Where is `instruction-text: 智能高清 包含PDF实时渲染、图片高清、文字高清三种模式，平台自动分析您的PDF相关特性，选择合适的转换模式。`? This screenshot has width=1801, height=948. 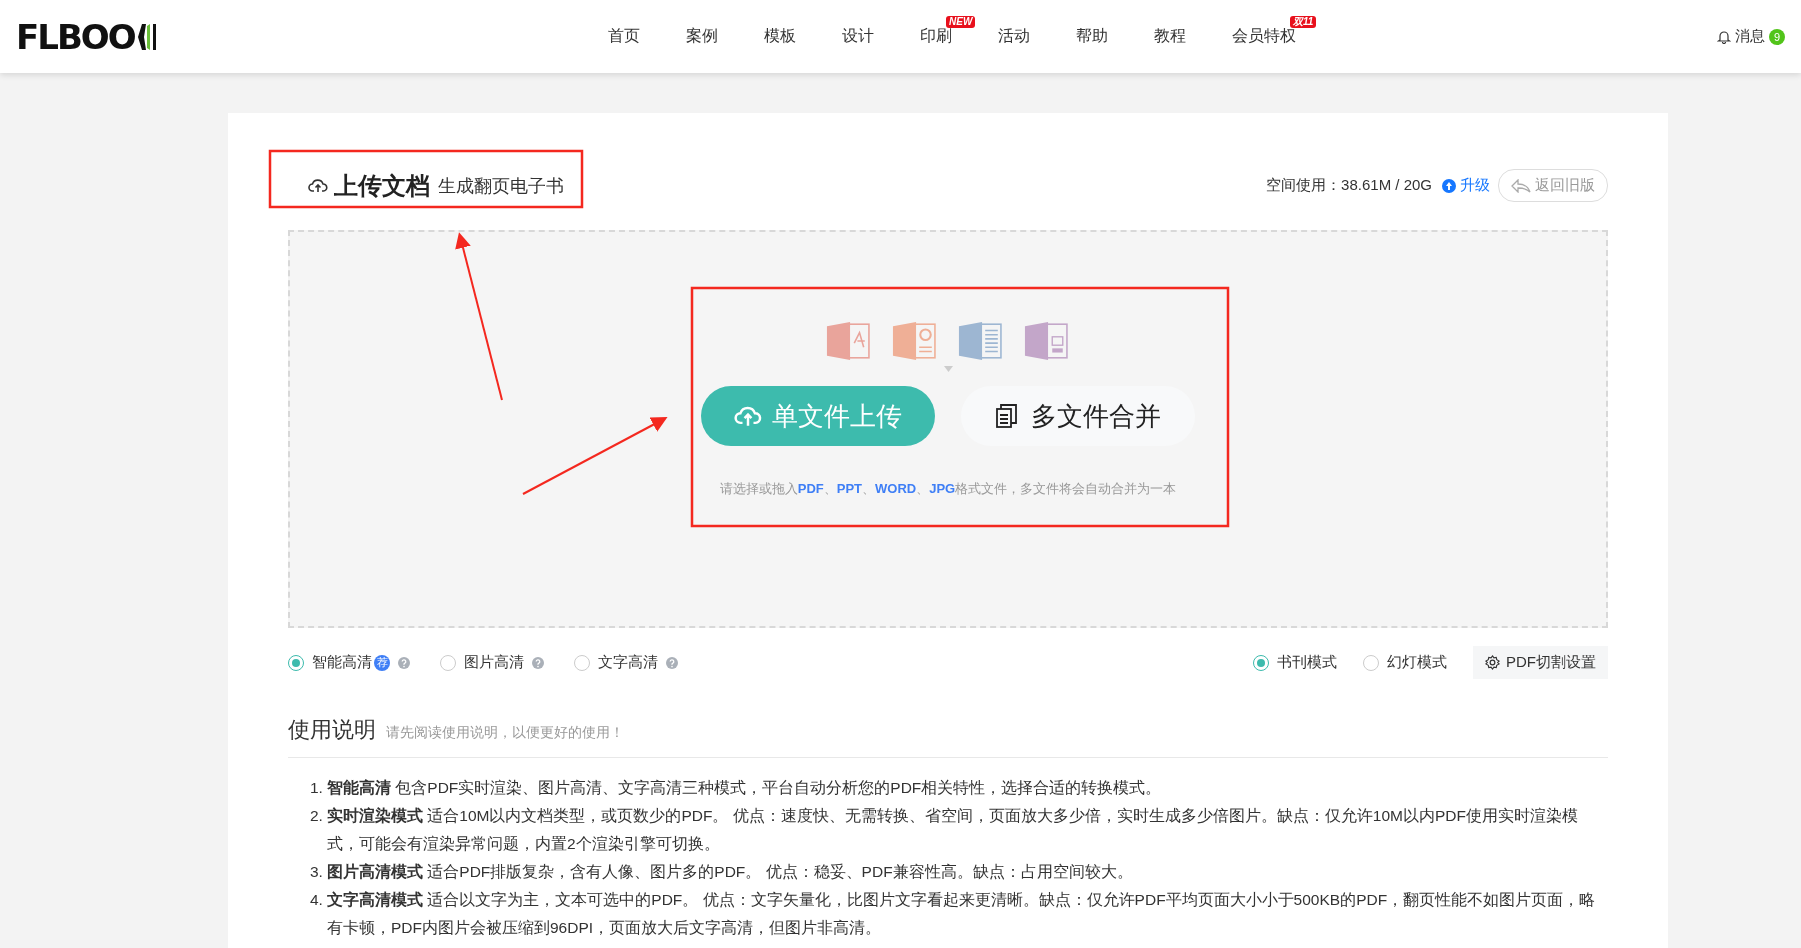 instruction-text: 智能高清 包含PDF实时渲染、图片高清、文字高清三种模式，平台自动分析您的PDF相关特性，选择合适的转换模式。 is located at coordinates (744, 788).